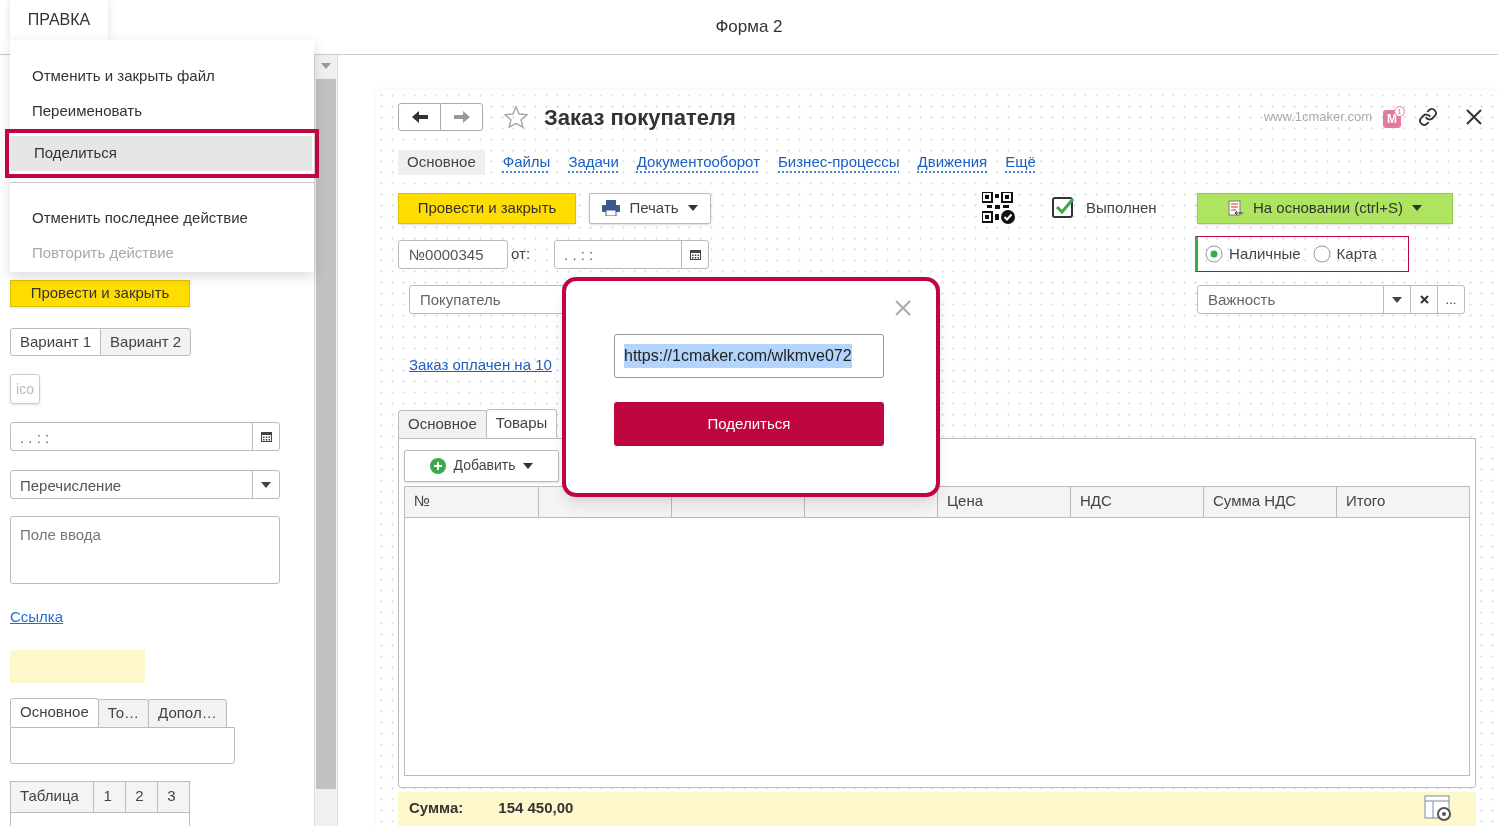  I want to click on enum-field: Перечисление, so click(145, 484).